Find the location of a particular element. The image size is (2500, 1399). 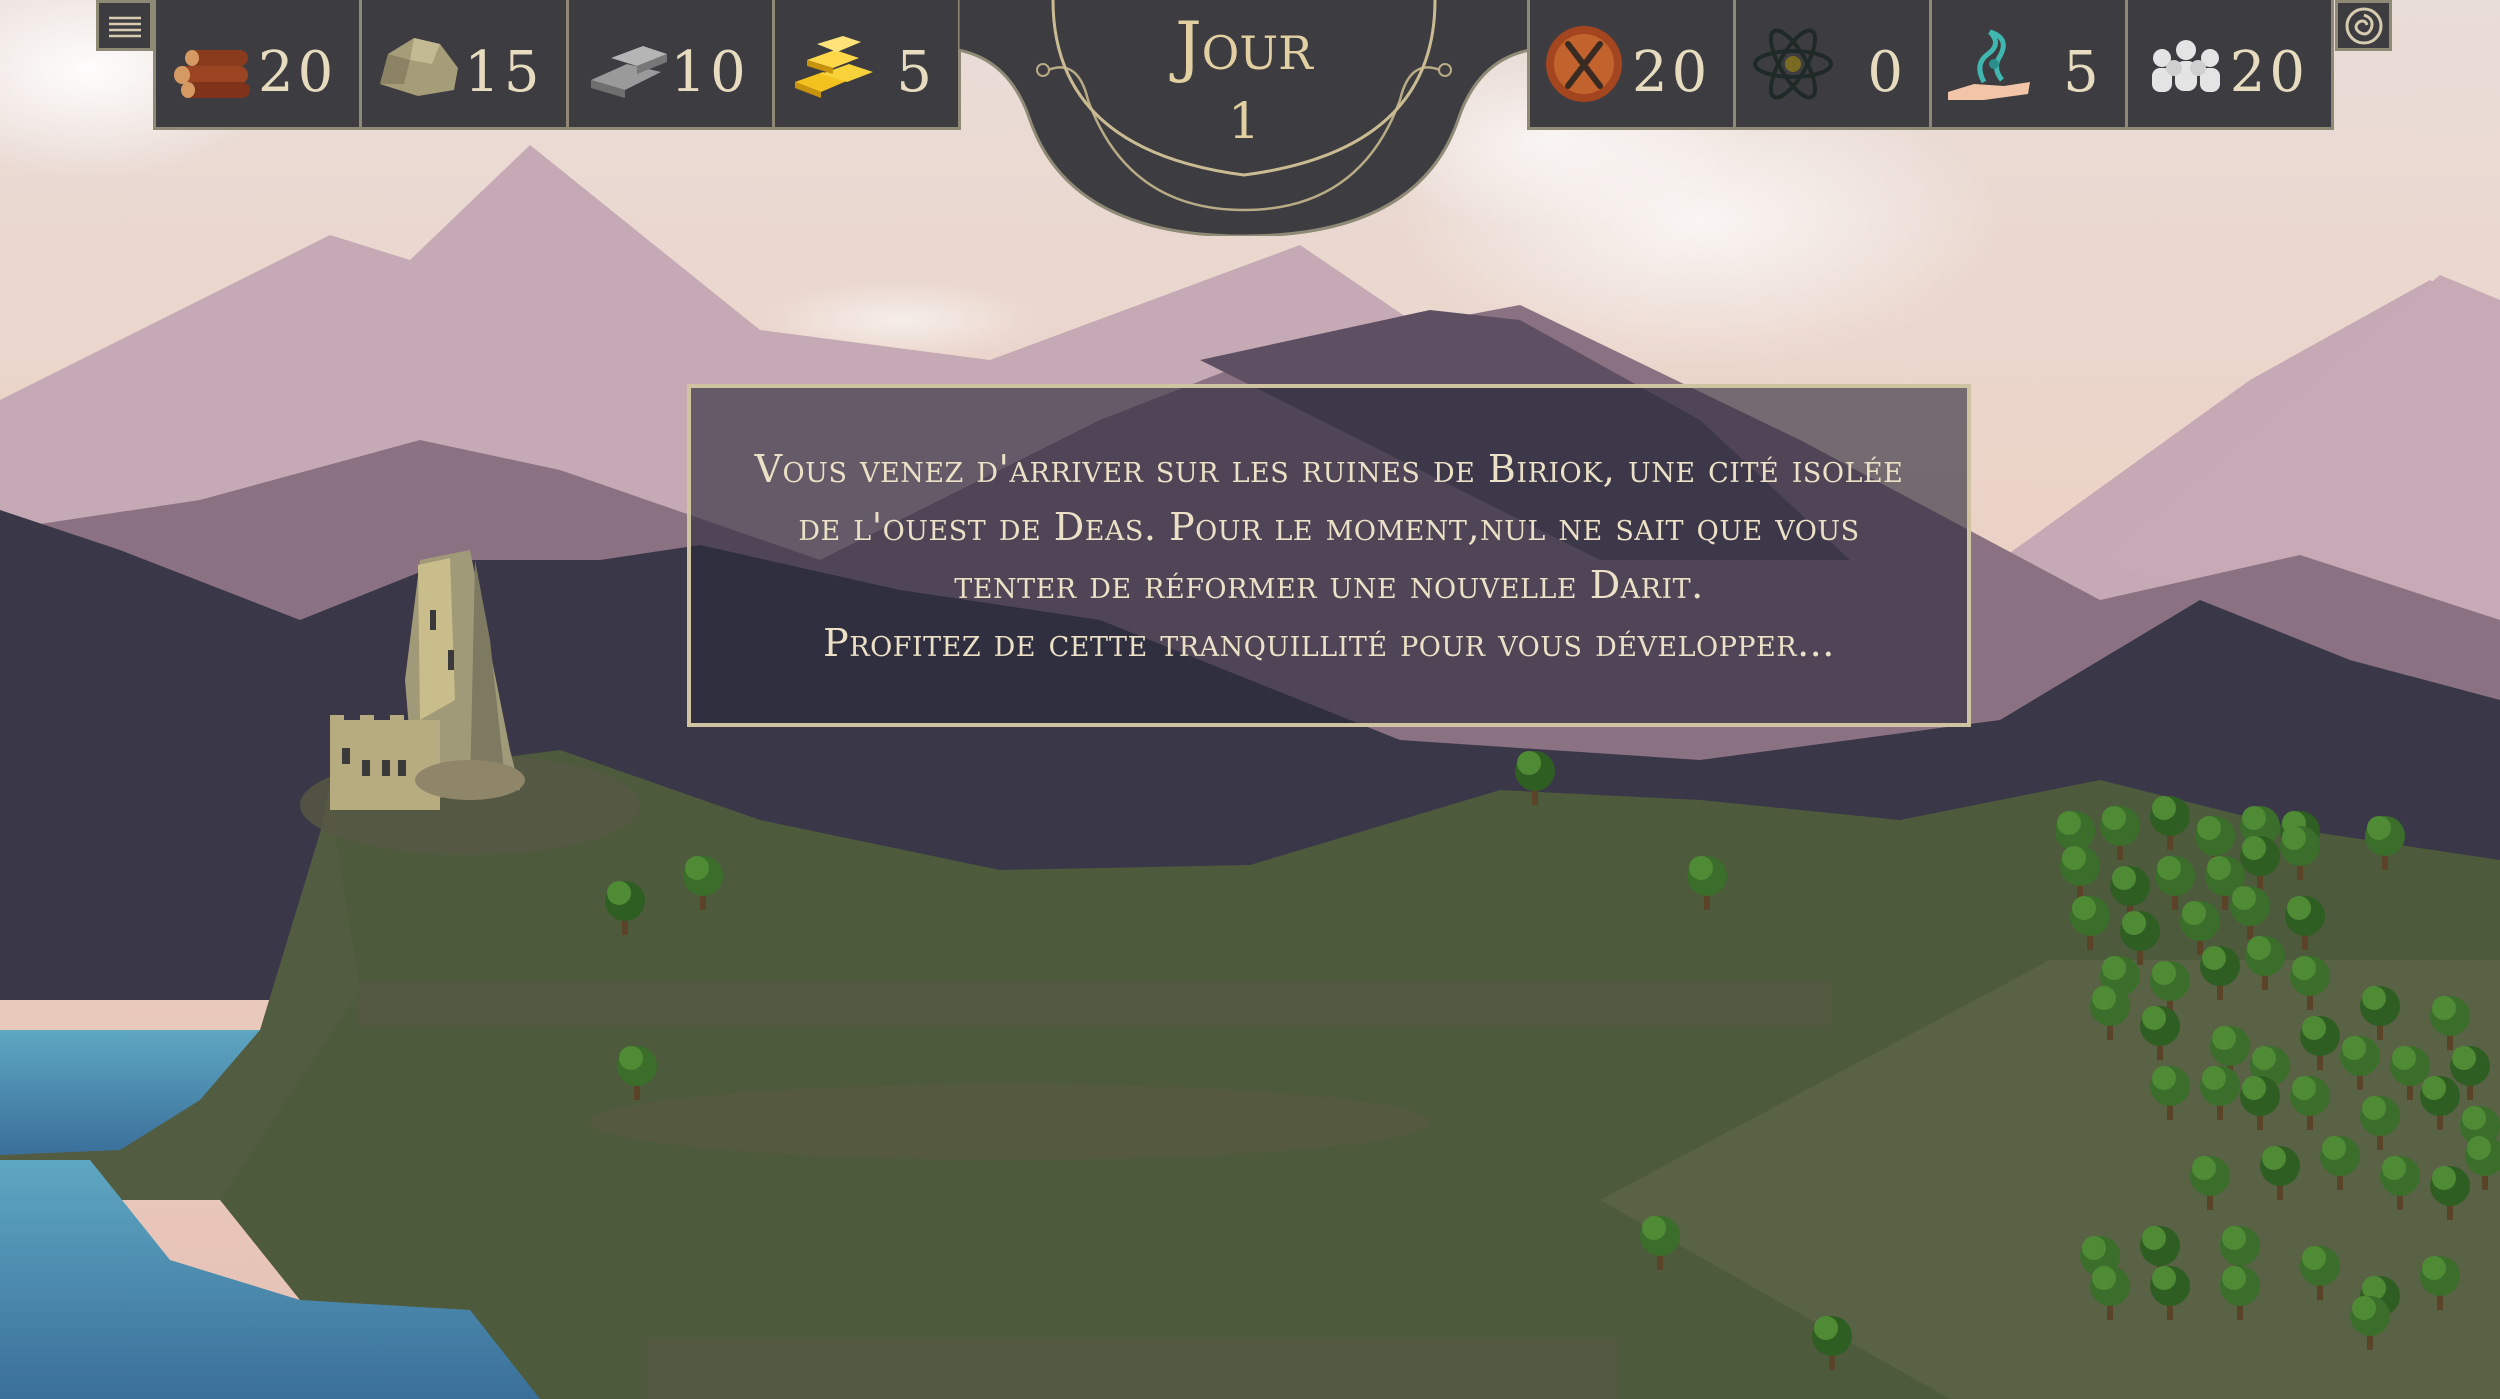

day-title: Jour is located at coordinates (1244, 46).